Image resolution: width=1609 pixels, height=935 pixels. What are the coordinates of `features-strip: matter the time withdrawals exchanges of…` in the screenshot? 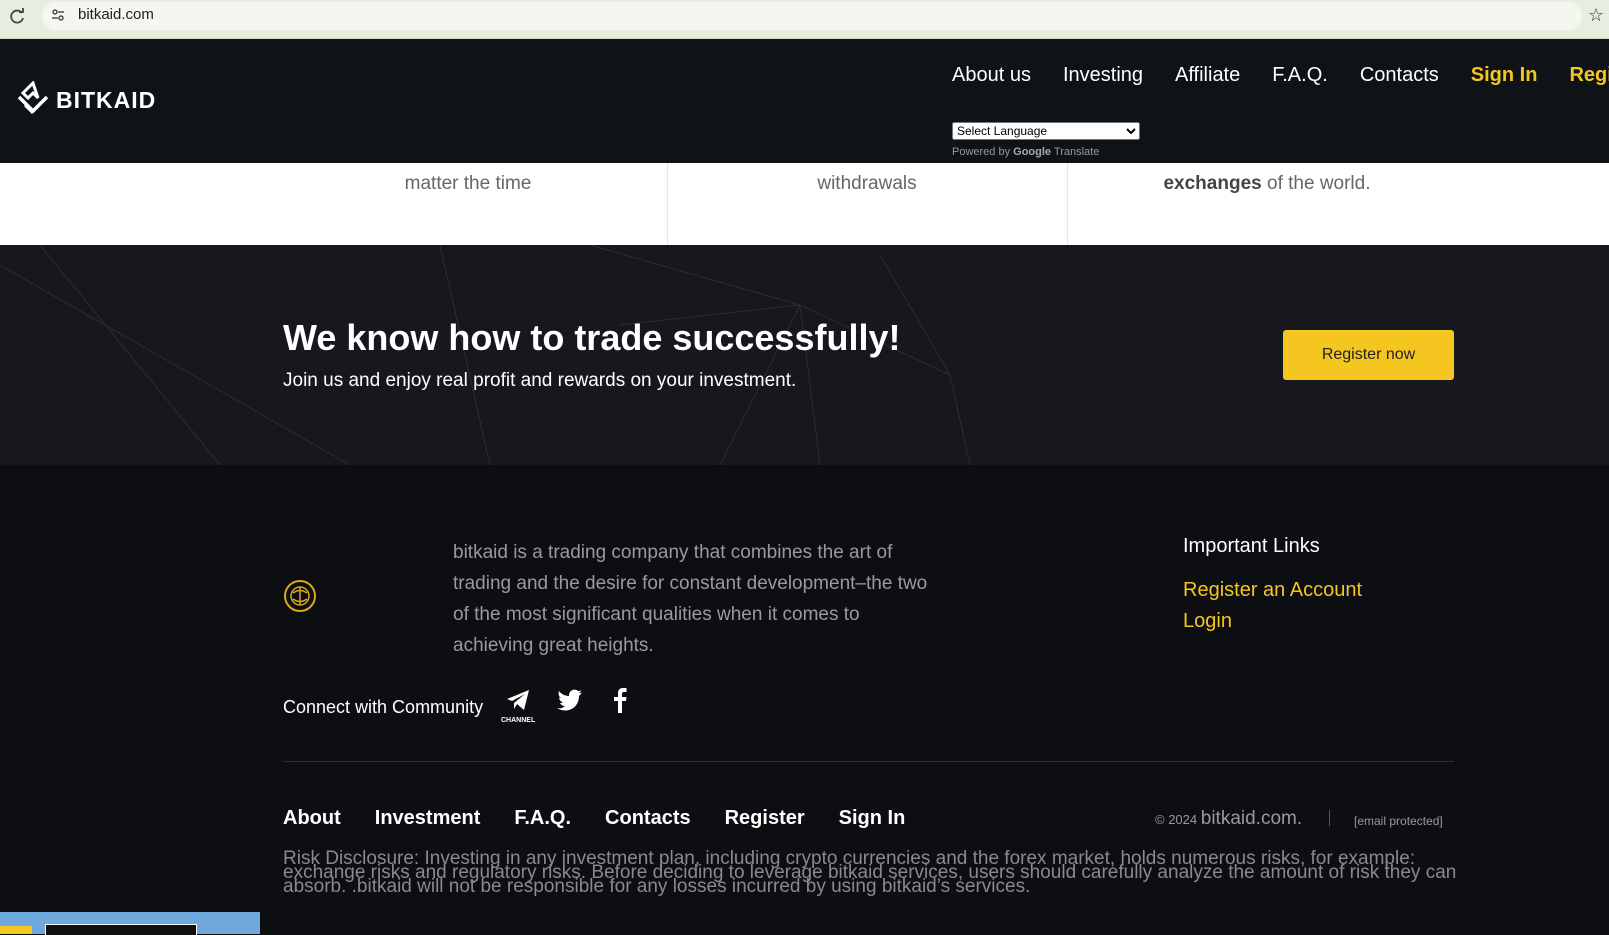 It's located at (804, 204).